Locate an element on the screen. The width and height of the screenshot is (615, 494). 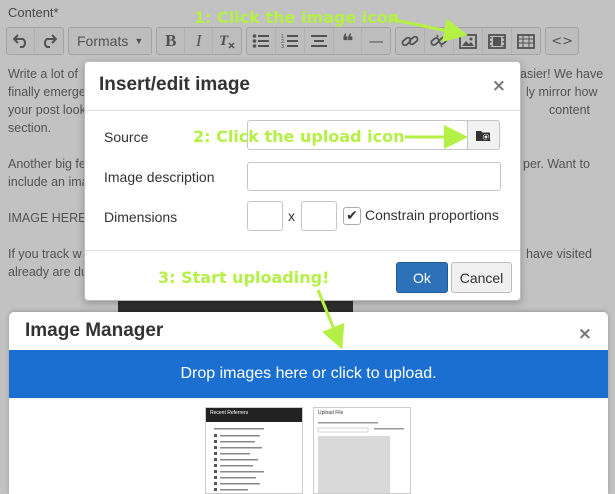
folder-search-icon is located at coordinates (483, 136).